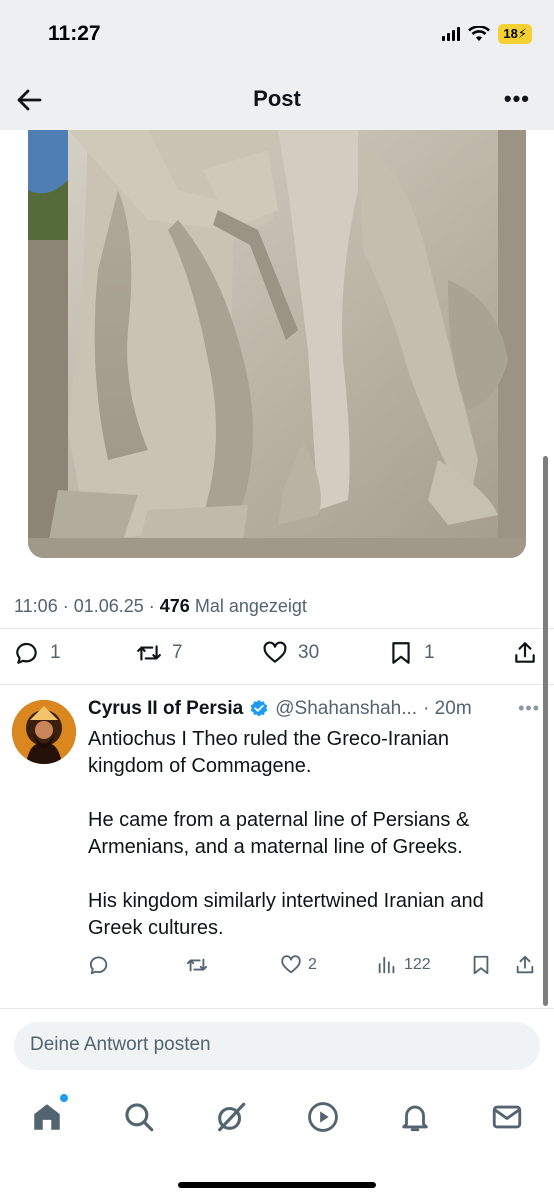 This screenshot has height=1200, width=554. I want to click on reply-views-button: 122, so click(403, 965).